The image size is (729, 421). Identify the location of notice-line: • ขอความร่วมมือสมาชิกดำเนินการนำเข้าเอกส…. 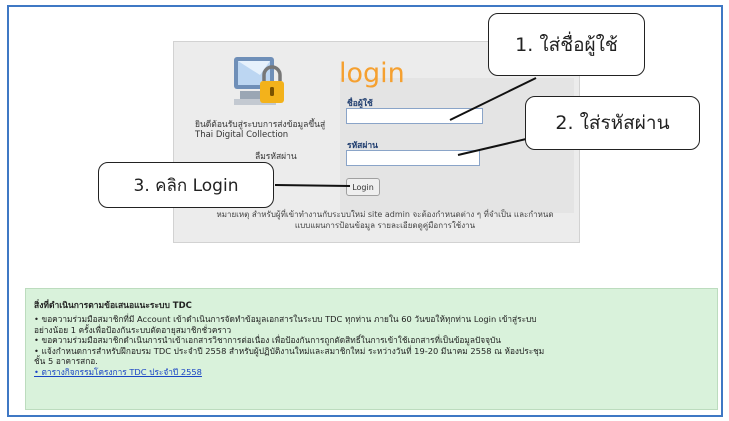
(267, 340).